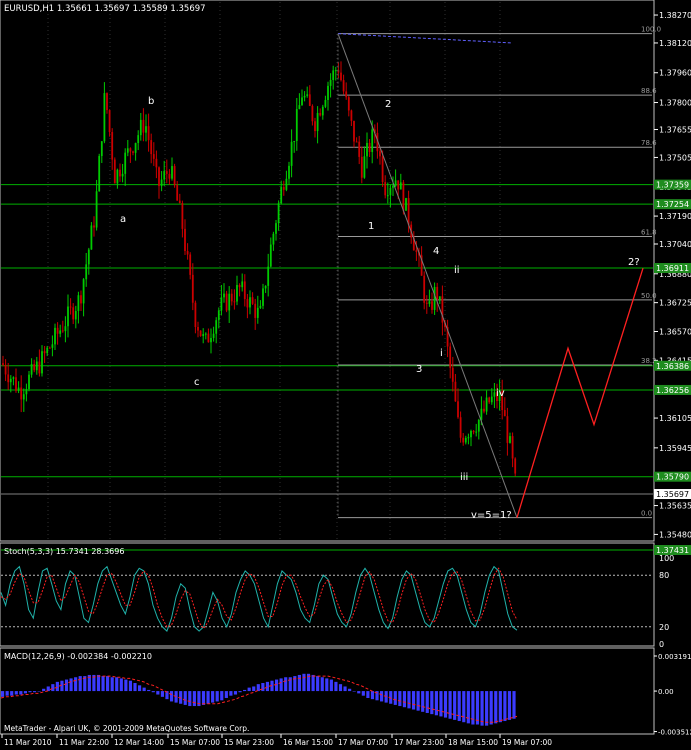 The height and width of the screenshot is (750, 691). Describe the element at coordinates (457, 270) in the screenshot. I see `wave-label: ii` at that location.